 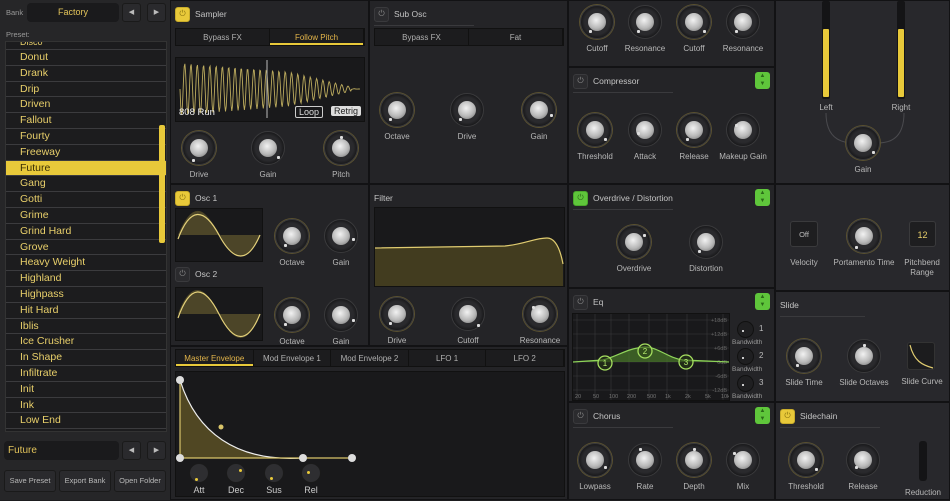 I want to click on tab-follow-pitch: Follow Pitch, so click(x=317, y=37).